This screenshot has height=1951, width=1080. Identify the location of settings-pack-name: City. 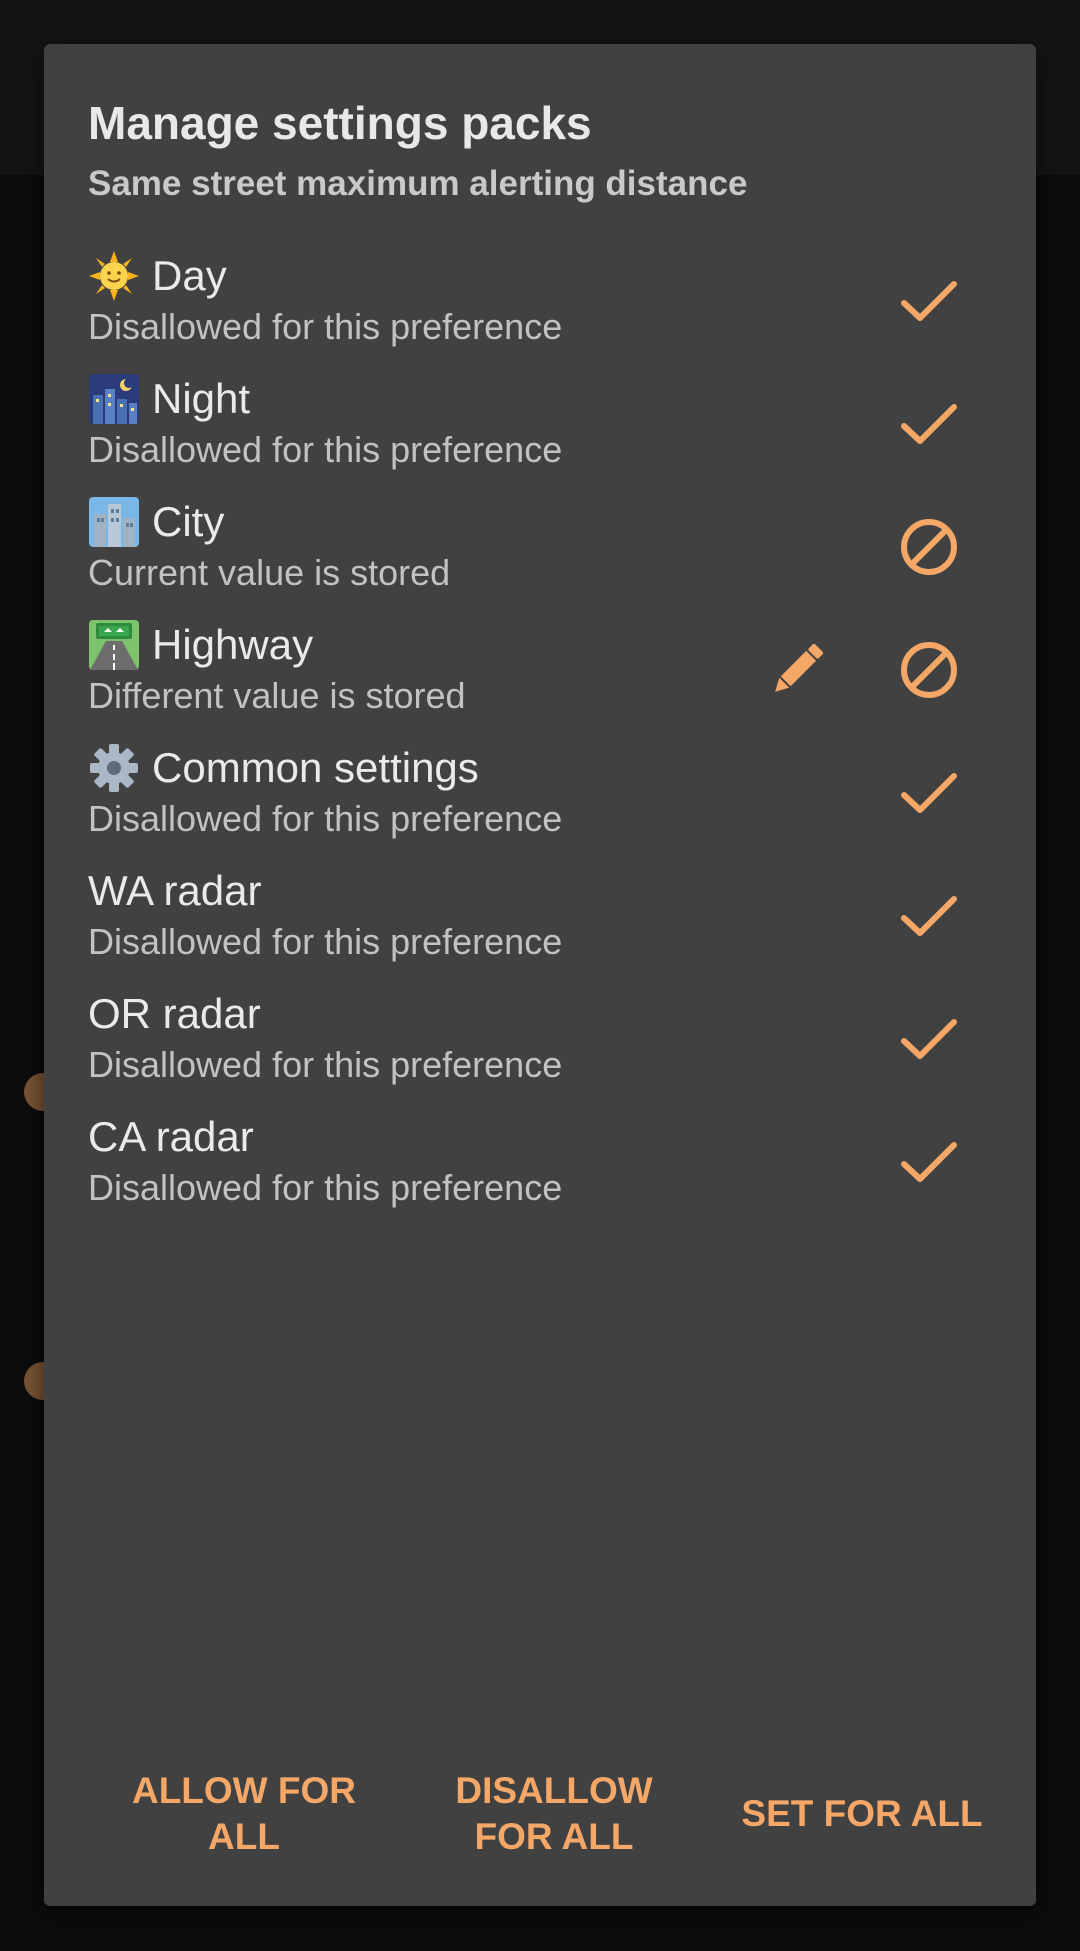
(156, 522).